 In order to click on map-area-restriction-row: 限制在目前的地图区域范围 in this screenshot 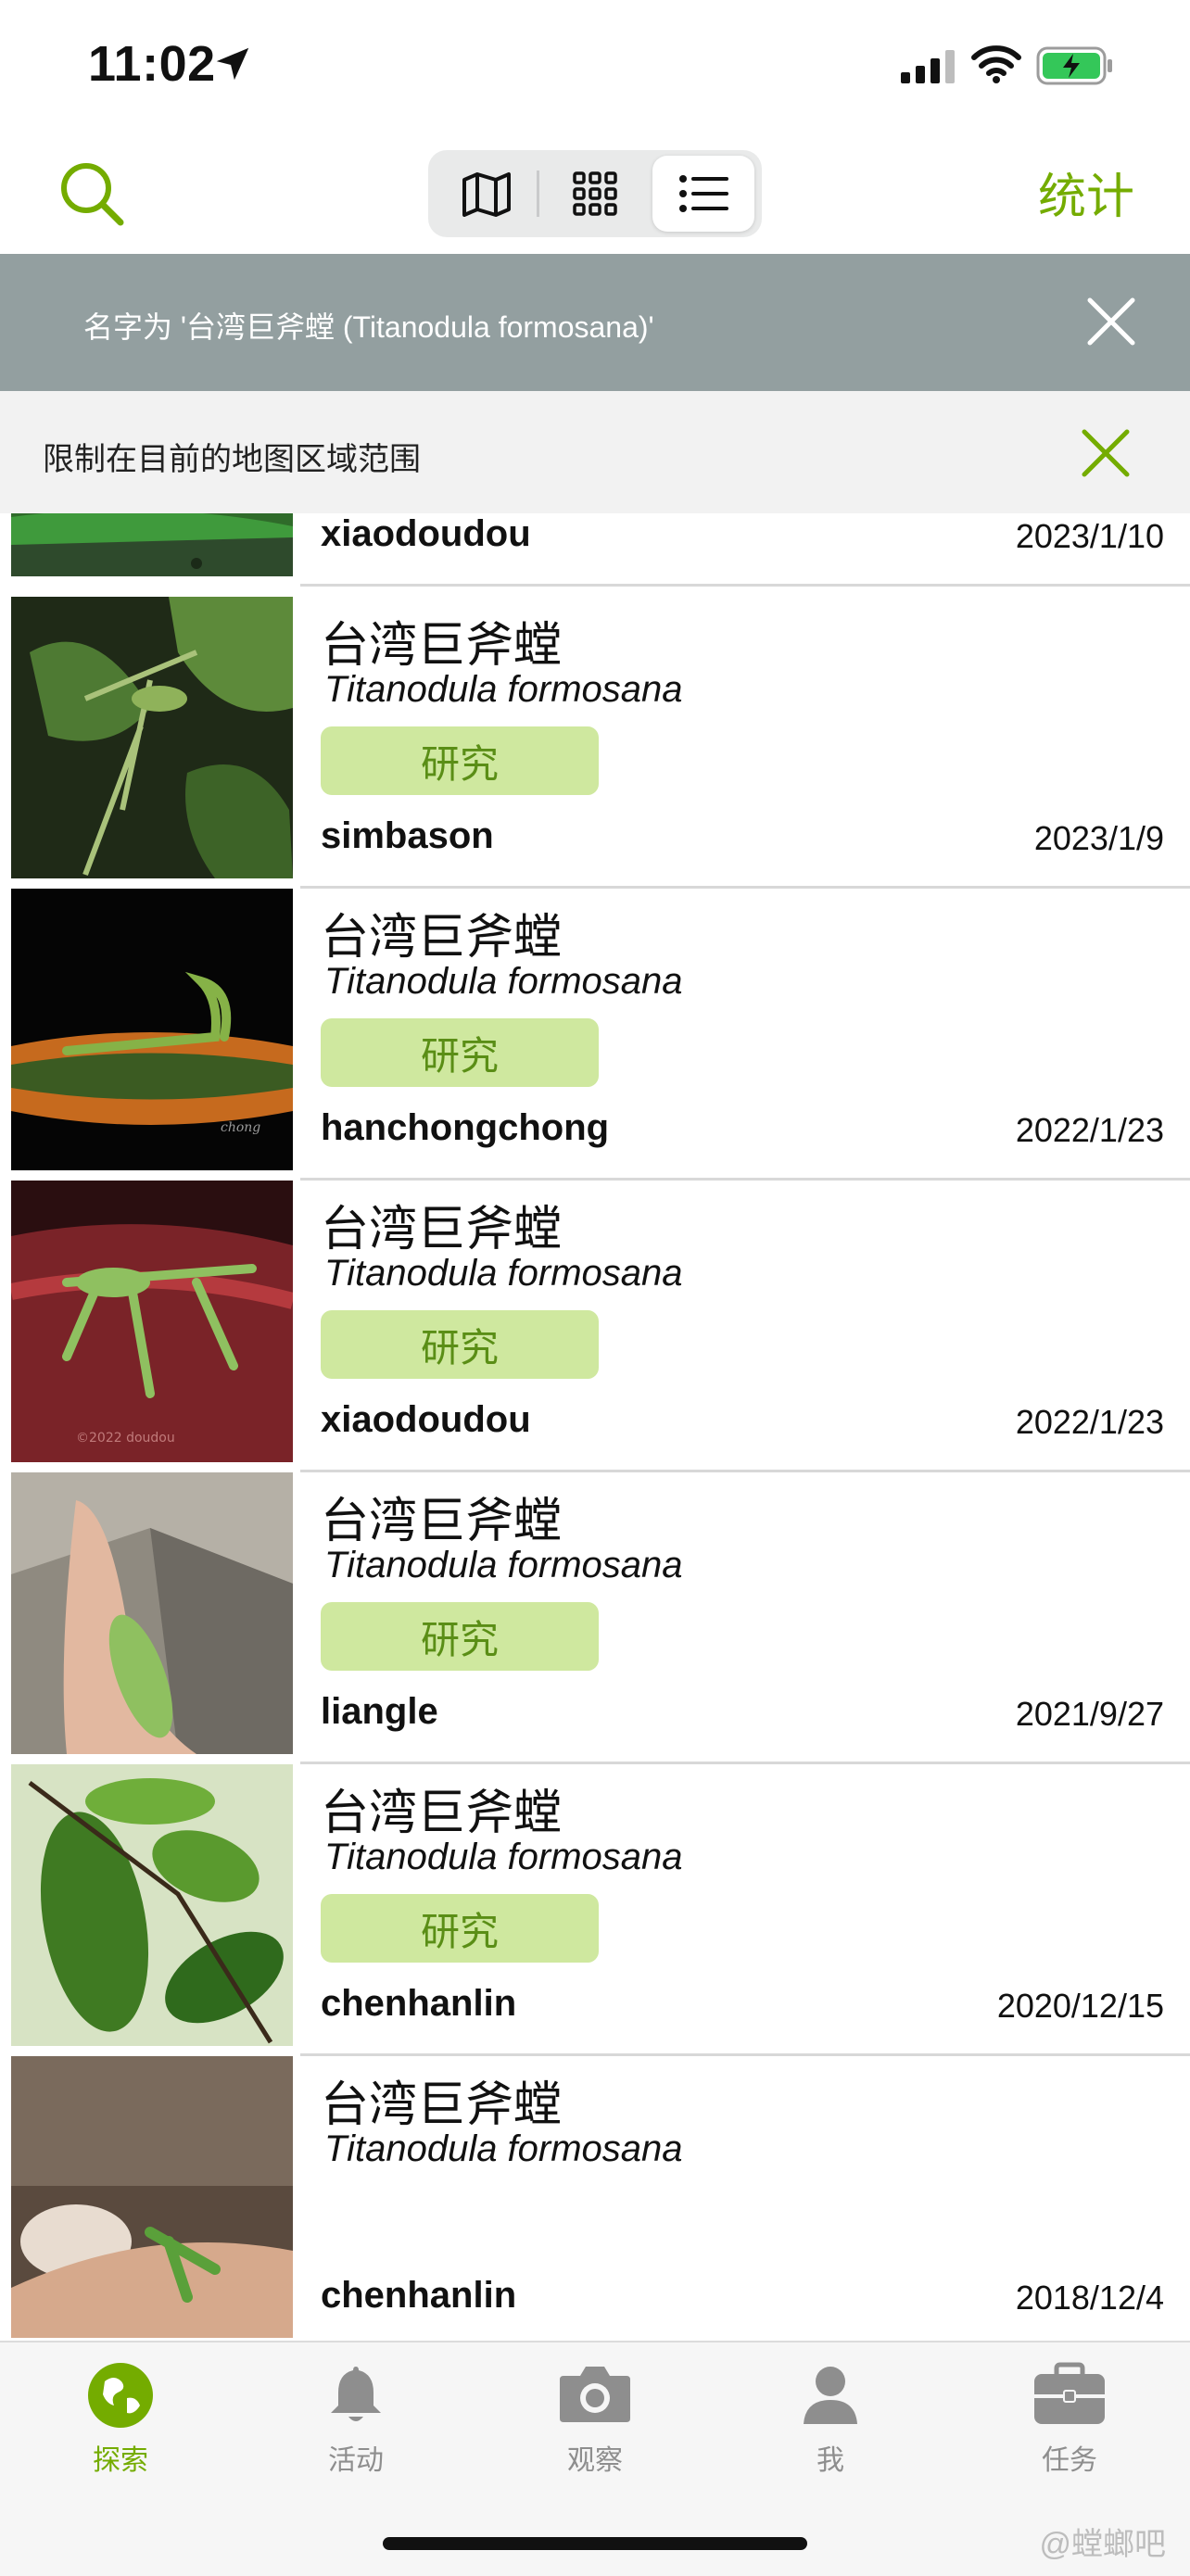, I will do `click(595, 452)`.